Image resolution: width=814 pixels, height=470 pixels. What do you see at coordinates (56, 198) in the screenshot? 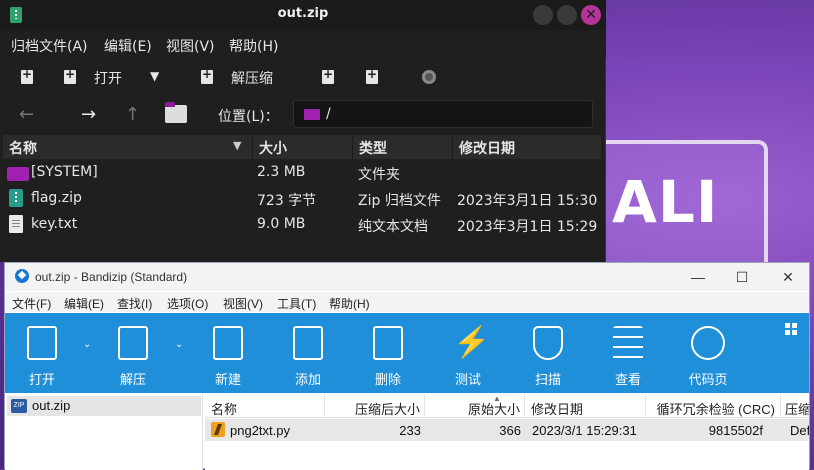
I see `file-name: flag.zip` at bounding box center [56, 198].